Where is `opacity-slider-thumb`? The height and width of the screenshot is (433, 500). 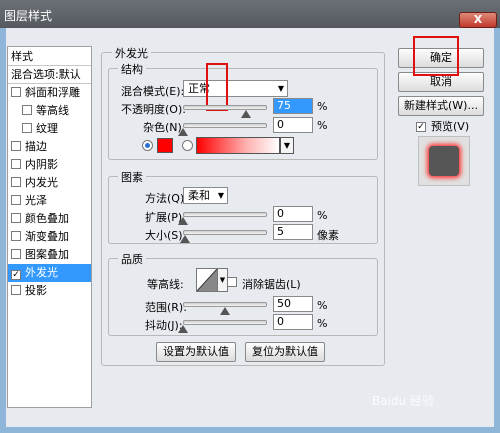 opacity-slider-thumb is located at coordinates (246, 114).